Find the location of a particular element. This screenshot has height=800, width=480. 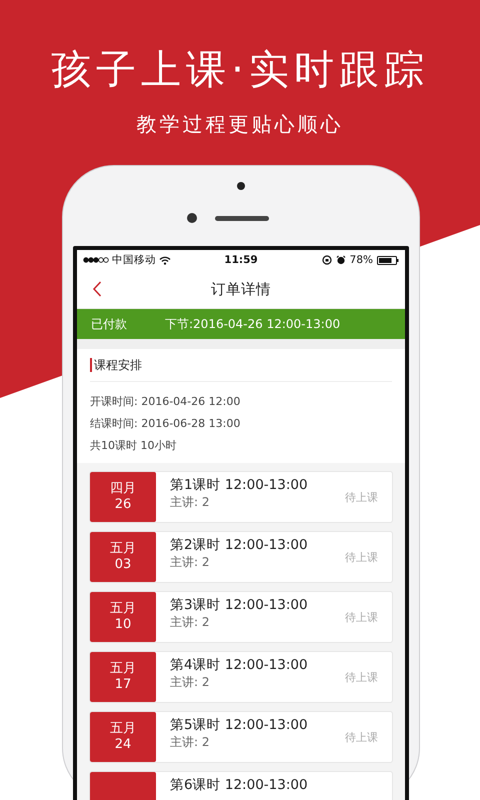

course-info: 共10课时 10小时 is located at coordinates (134, 446).